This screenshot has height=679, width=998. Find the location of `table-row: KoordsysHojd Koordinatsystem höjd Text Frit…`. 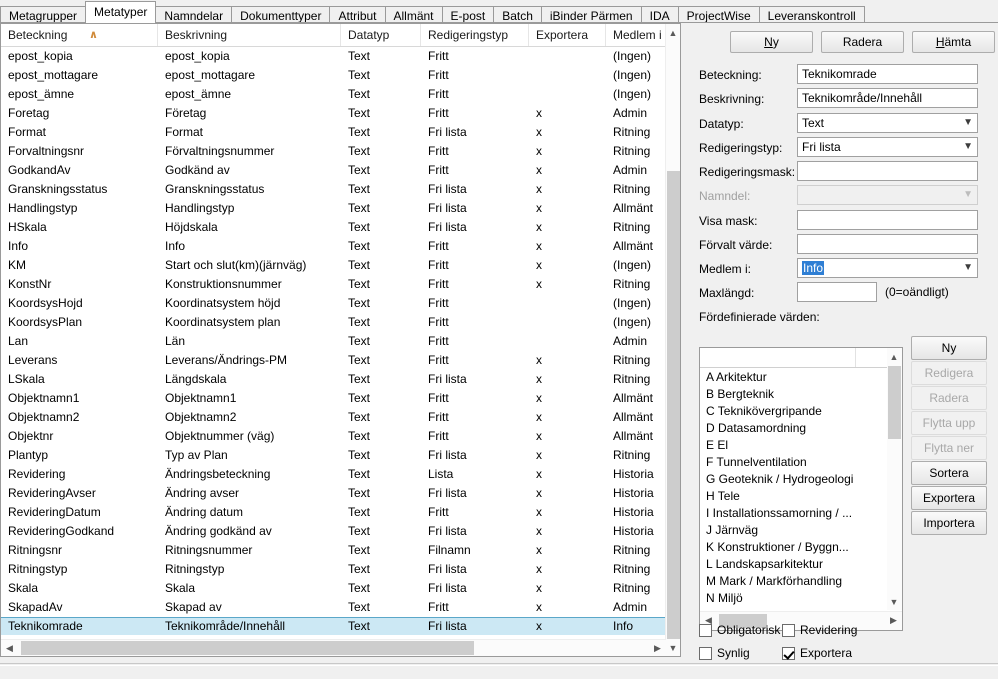

table-row: KoordsysHojd Koordinatsystem höjd Text Frit… is located at coordinates (333, 303).